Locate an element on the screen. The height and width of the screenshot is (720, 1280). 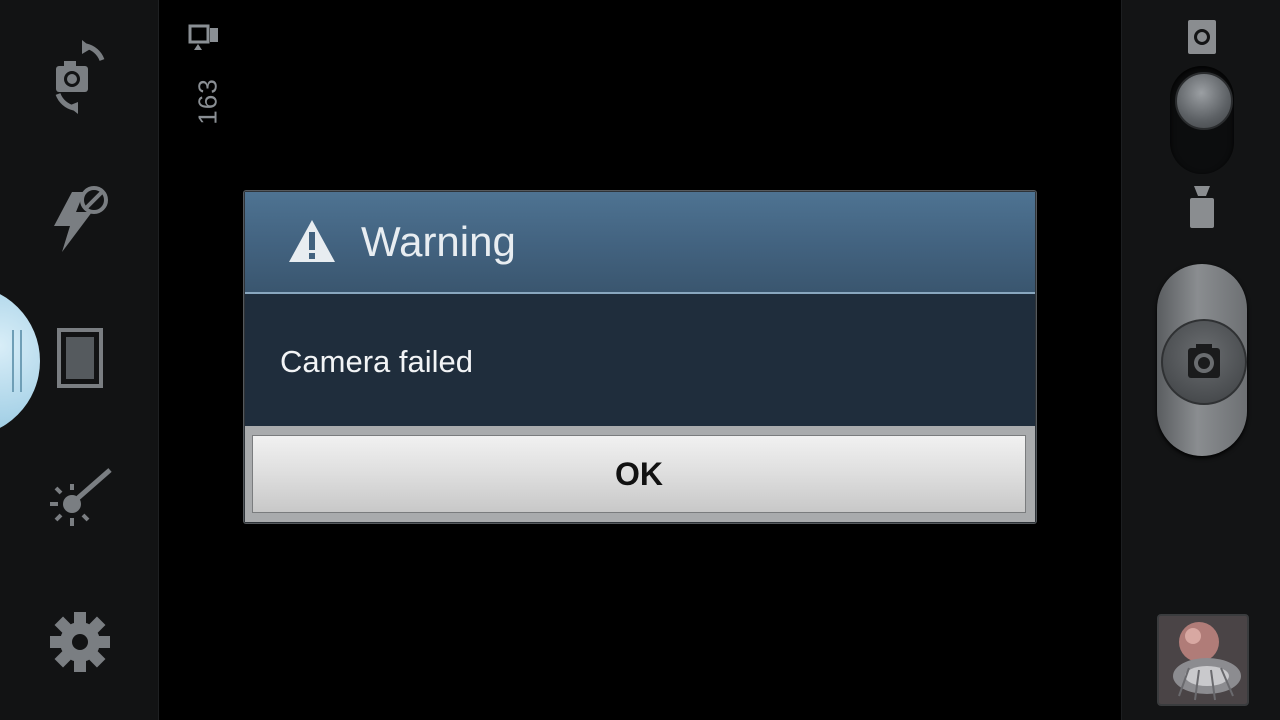
flash-button is located at coordinates (80, 216).